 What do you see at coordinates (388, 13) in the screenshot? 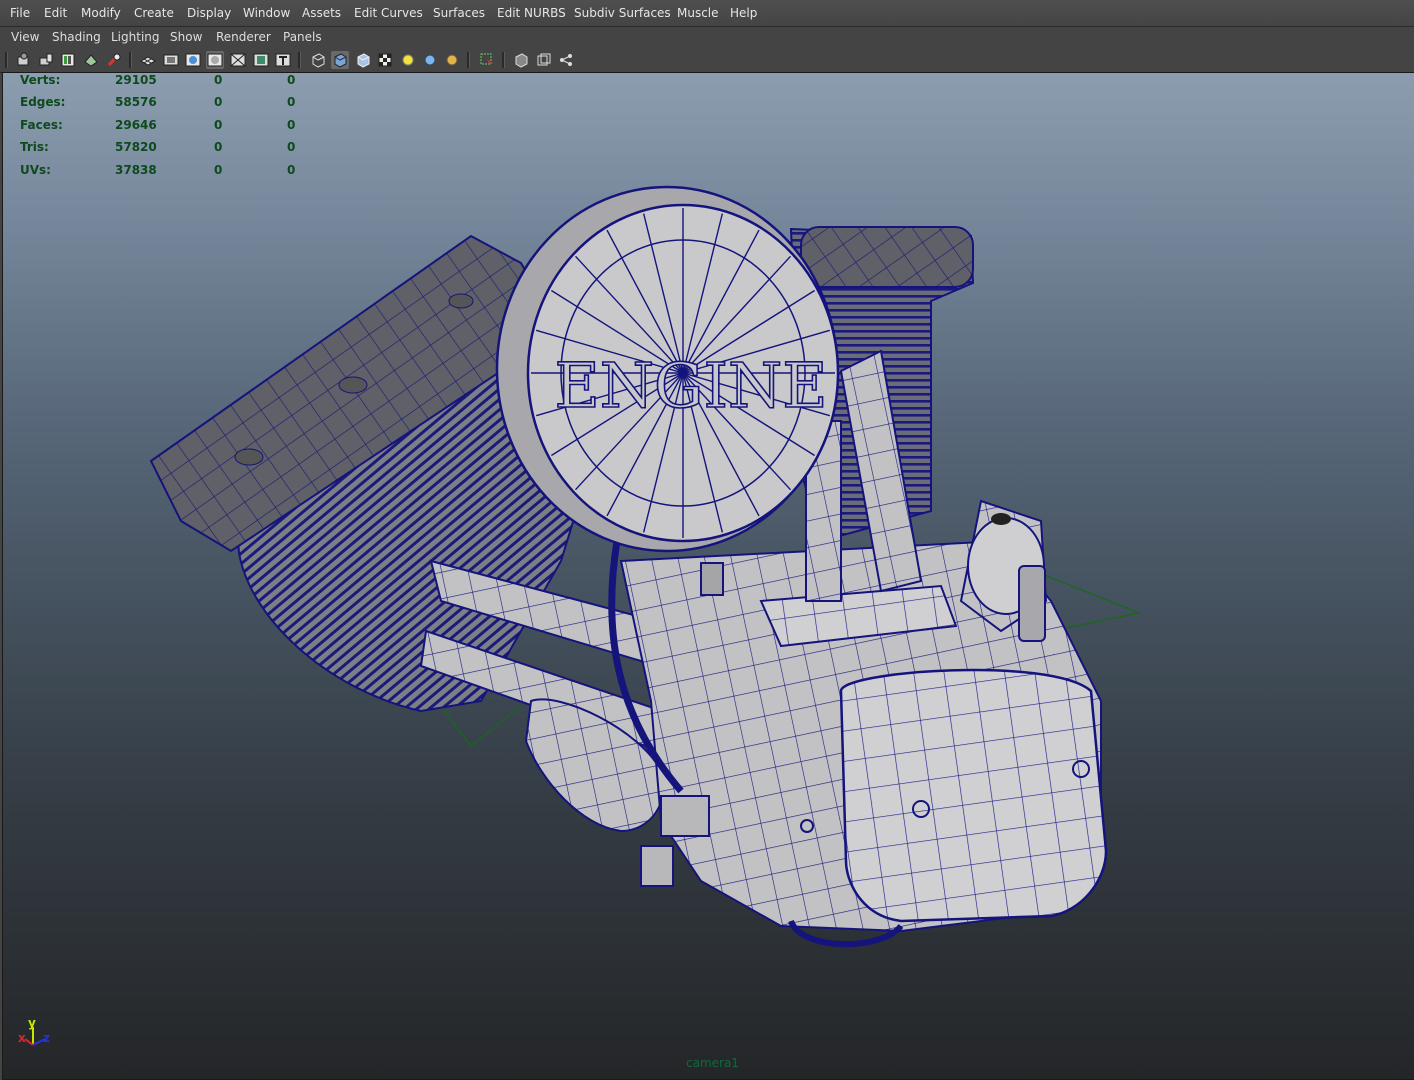
I see `menu-edit-curves: Edit Curves` at bounding box center [388, 13].